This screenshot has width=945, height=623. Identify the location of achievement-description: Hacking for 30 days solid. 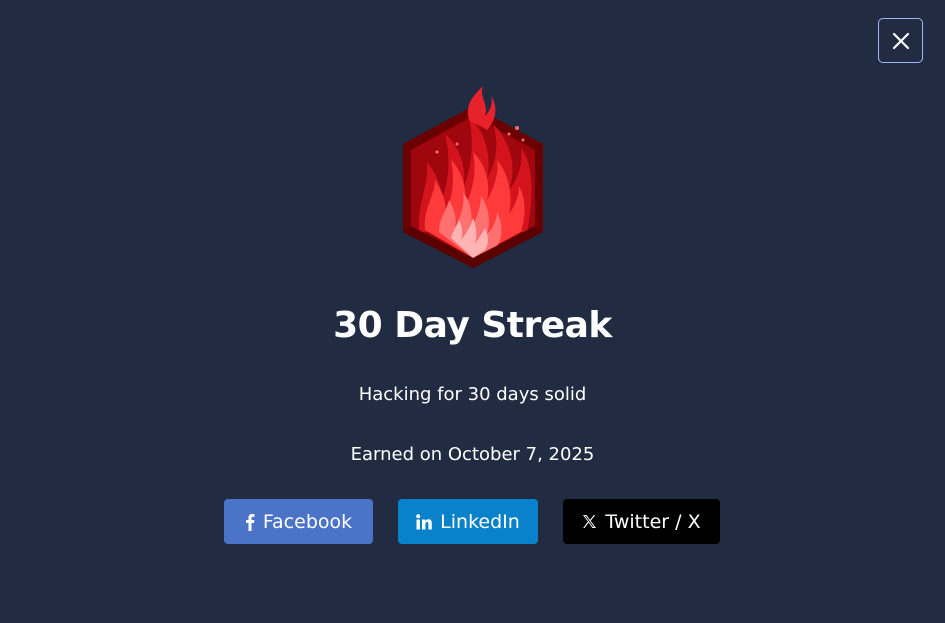
(472, 394).